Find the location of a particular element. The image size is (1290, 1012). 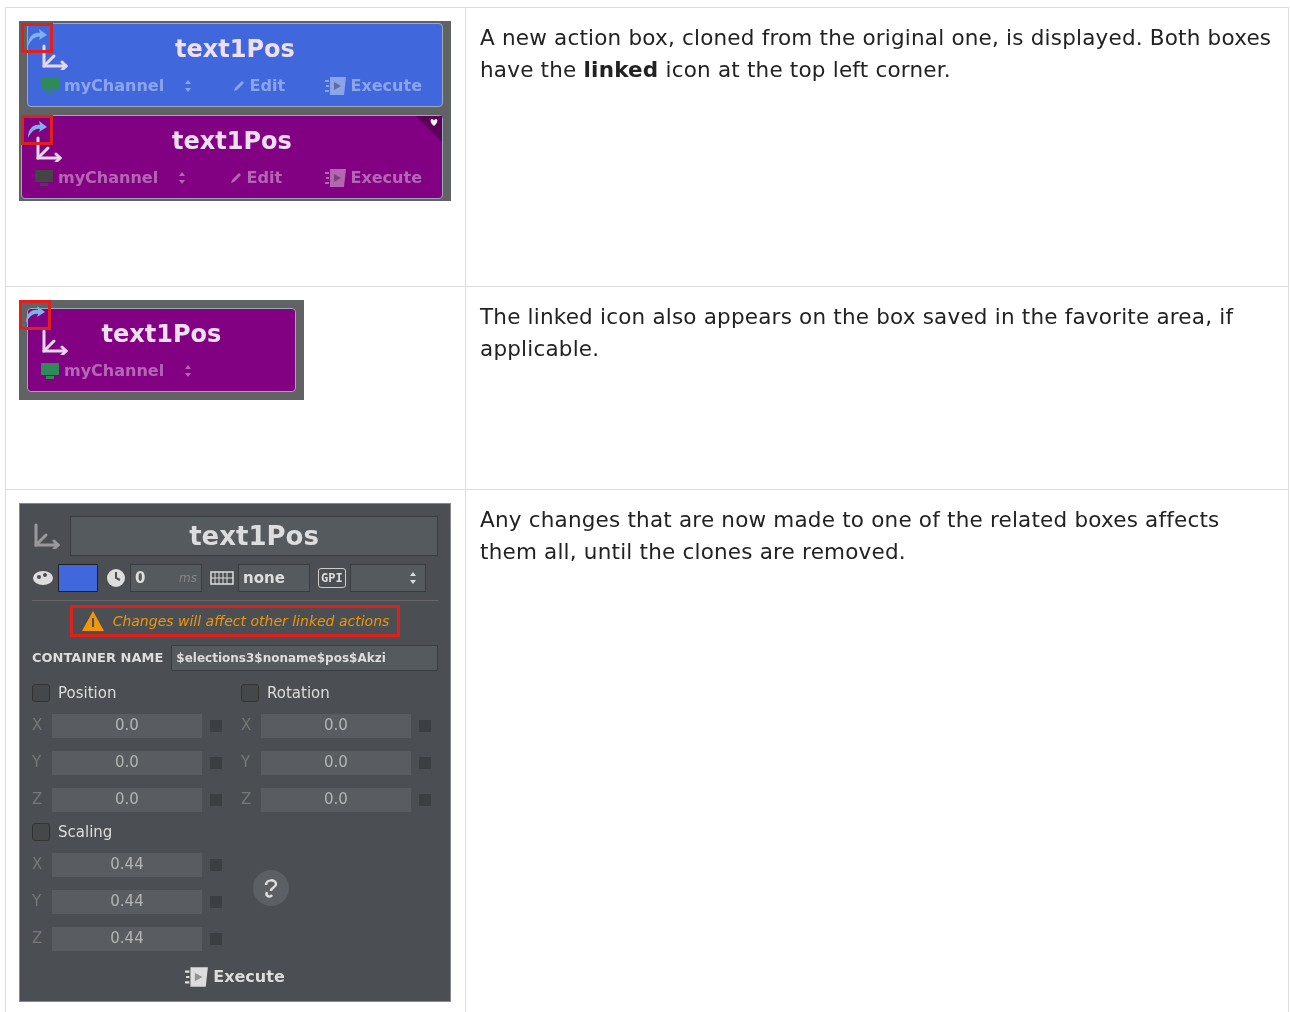

description-text: The linked icon also appears on the box saved in the favorite area, if applicable. is located at coordinates (857, 333).